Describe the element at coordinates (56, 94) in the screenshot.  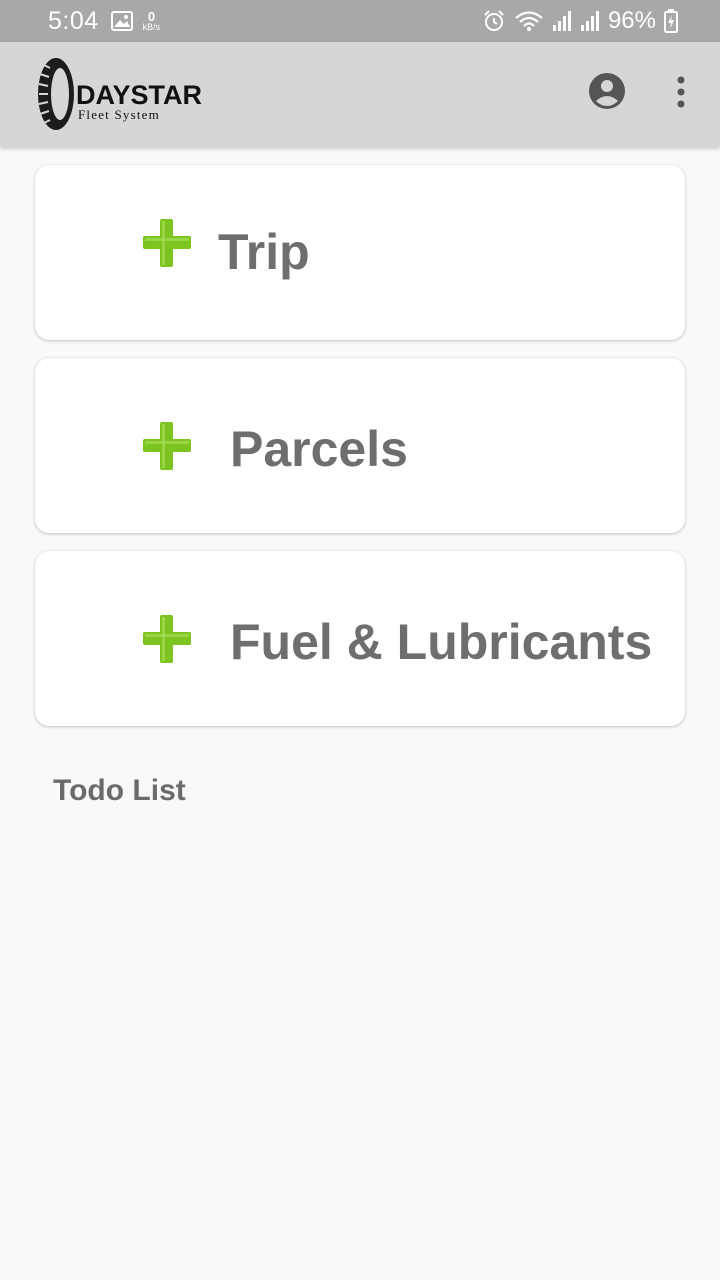
I see `tire-icon` at that location.